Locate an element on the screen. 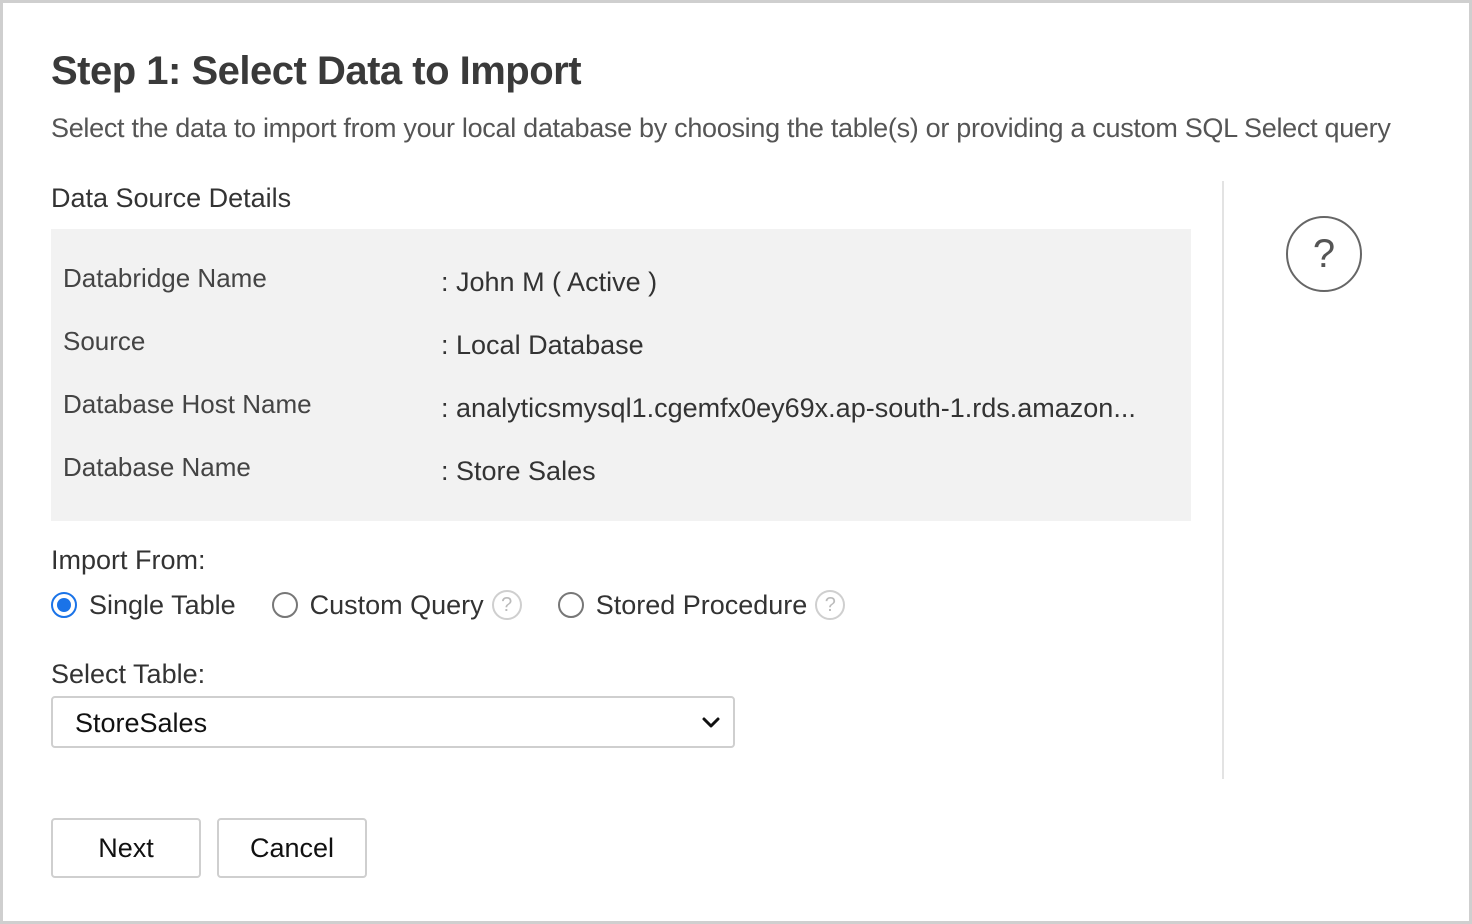 Image resolution: width=1472 pixels, height=924 pixels. radio-label: Single Table is located at coordinates (162, 605).